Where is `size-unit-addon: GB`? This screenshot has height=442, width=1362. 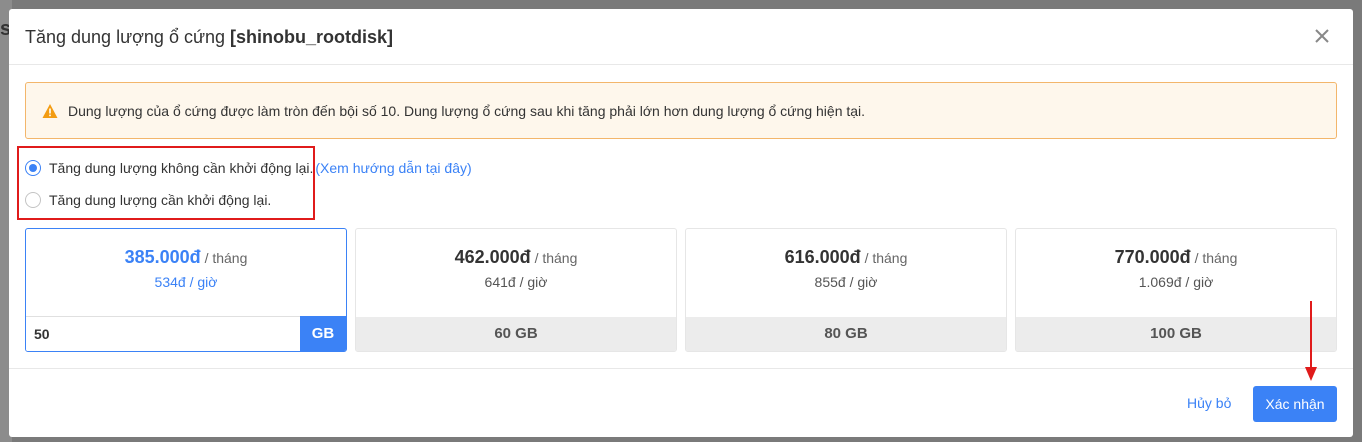
size-unit-addon: GB is located at coordinates (323, 333).